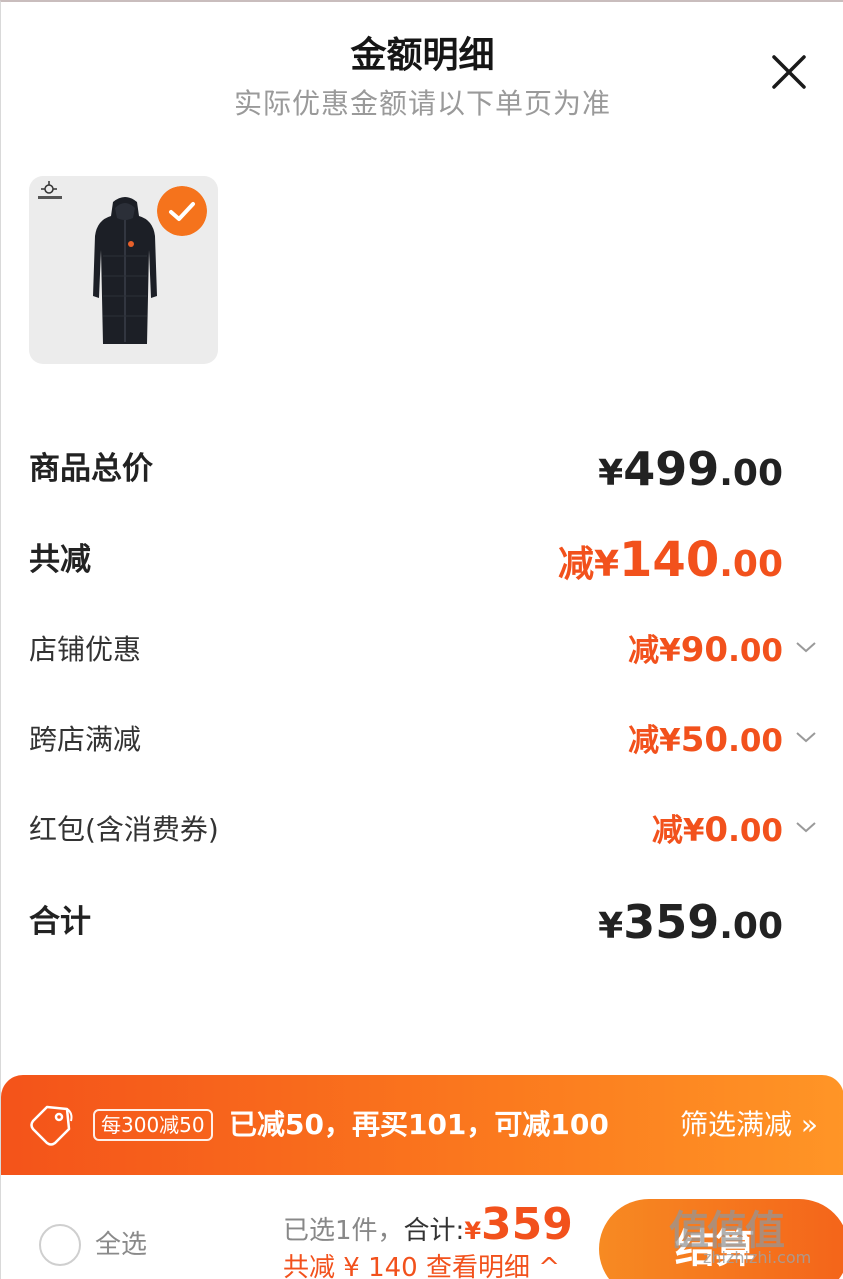 The width and height of the screenshot is (843, 1279). I want to click on row-goods-total: 商品总价 ¥499.00, so click(436, 469).